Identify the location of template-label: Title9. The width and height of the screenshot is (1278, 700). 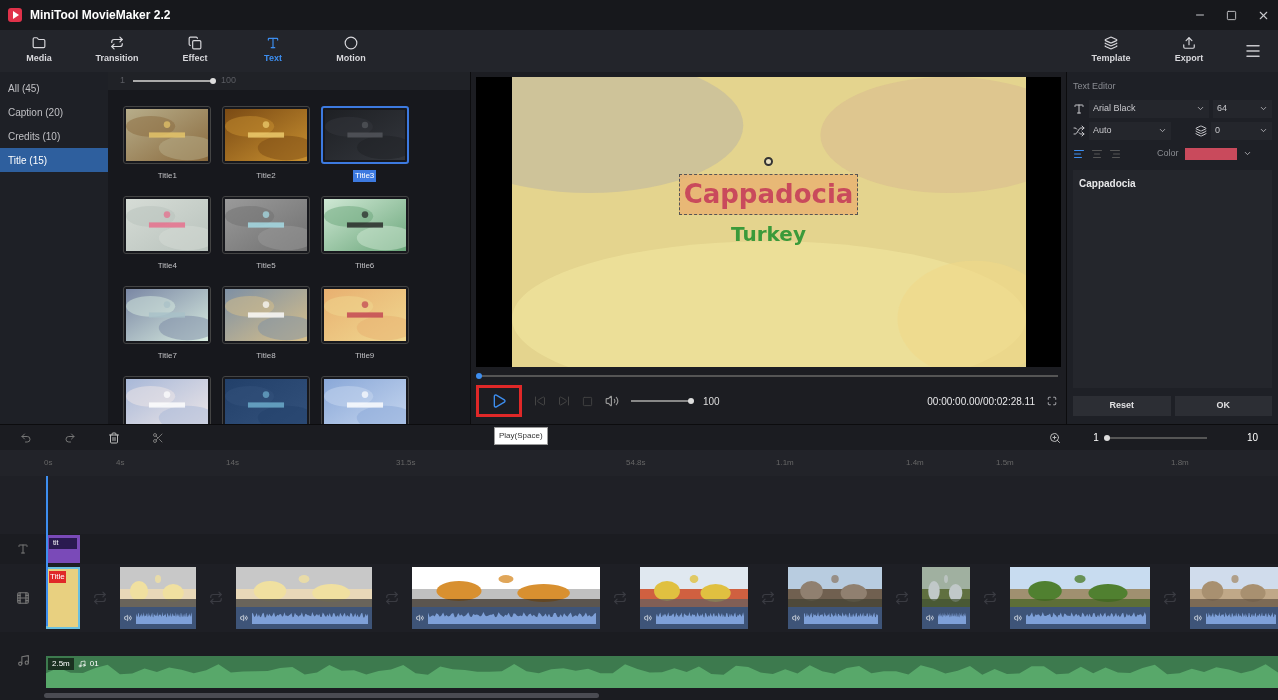
(365, 356).